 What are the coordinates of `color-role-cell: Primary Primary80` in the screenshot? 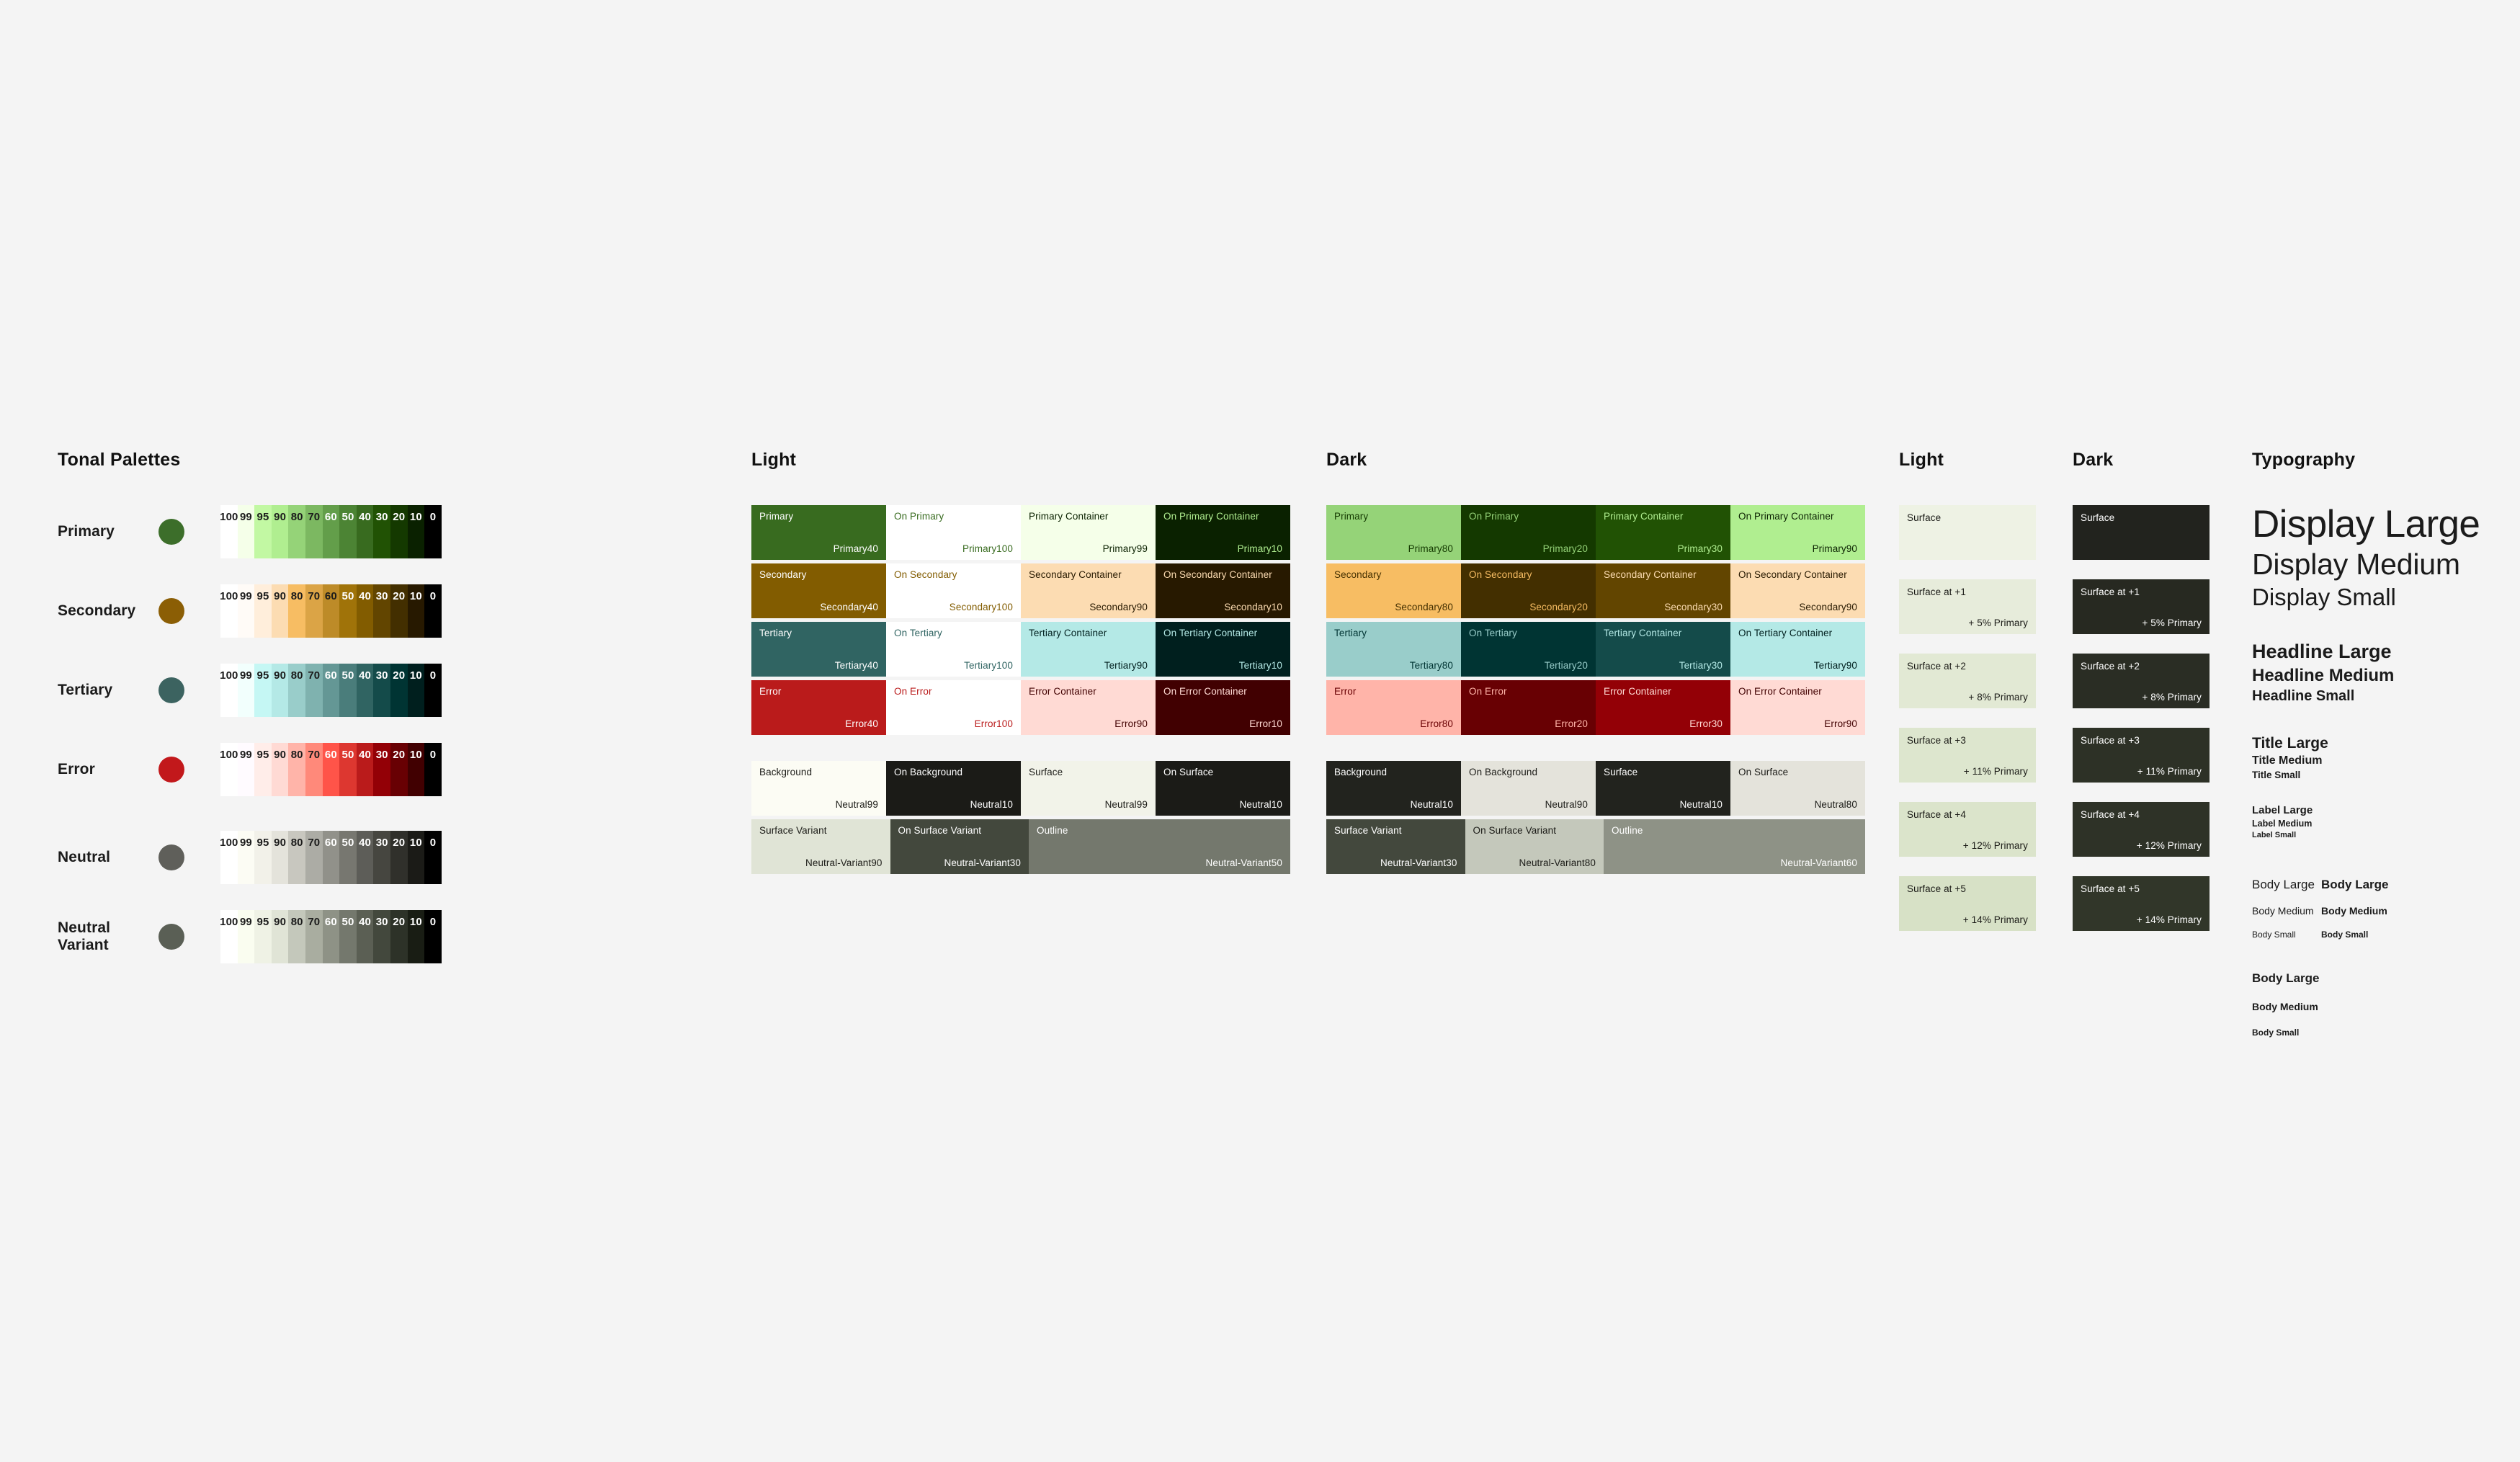 It's located at (1393, 532).